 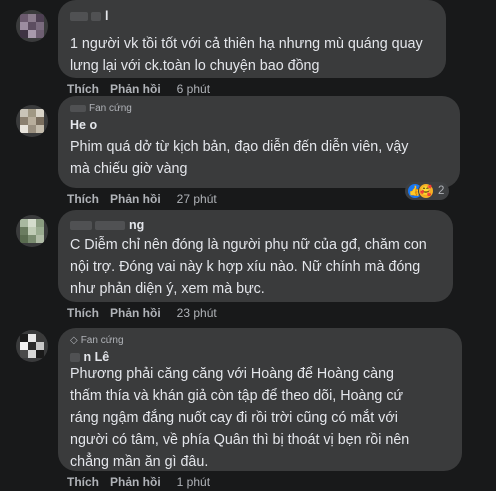 What do you see at coordinates (97, 340) in the screenshot?
I see `fan-badge: ◇ Fan cứng` at bounding box center [97, 340].